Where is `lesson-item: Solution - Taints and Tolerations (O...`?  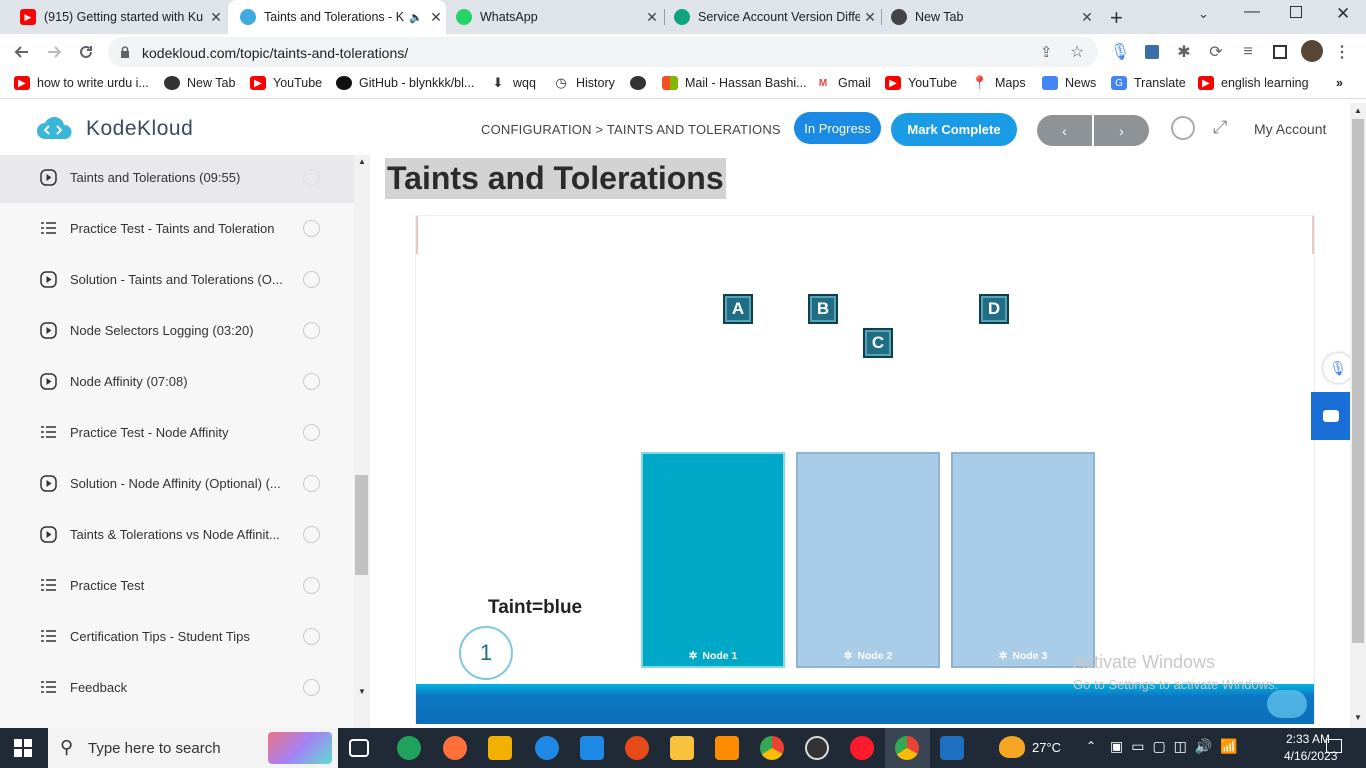 lesson-item: Solution - Taints and Tolerations (O... is located at coordinates (177, 279).